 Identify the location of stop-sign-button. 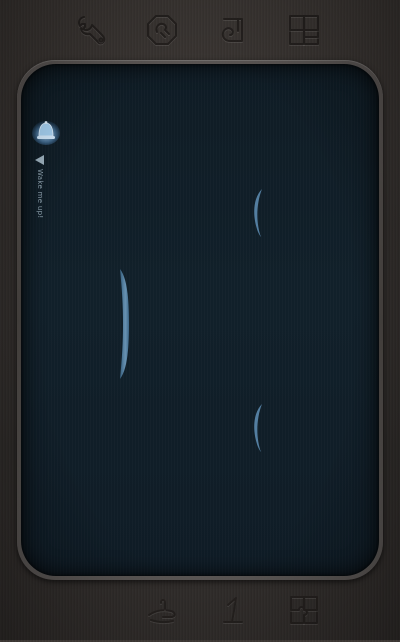
(162, 30).